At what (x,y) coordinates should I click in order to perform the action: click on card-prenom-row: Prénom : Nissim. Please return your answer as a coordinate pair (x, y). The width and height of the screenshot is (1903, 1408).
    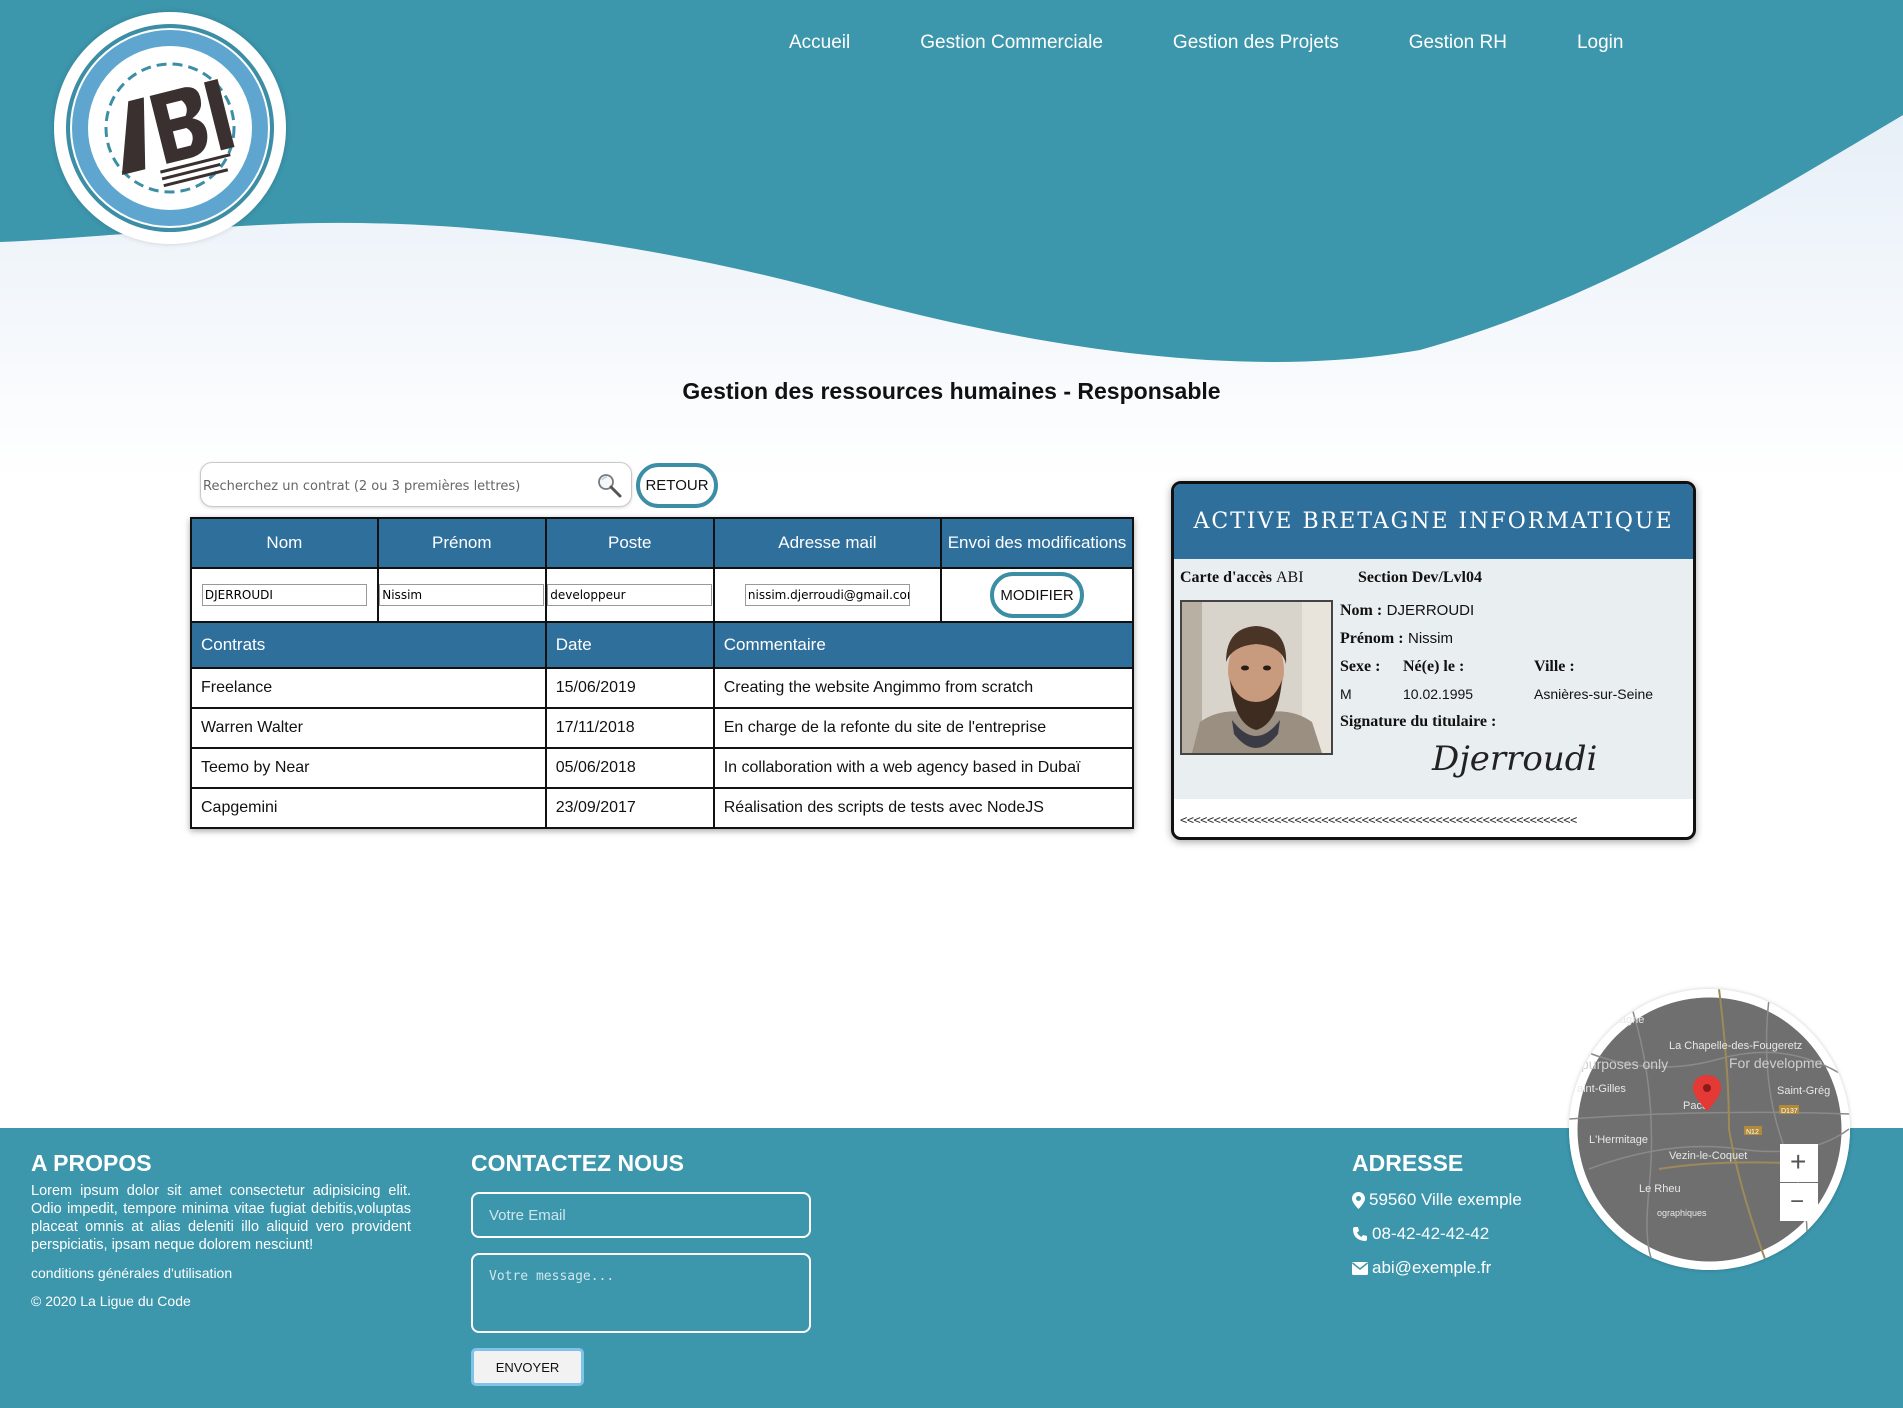
    Looking at the image, I should click on (1396, 639).